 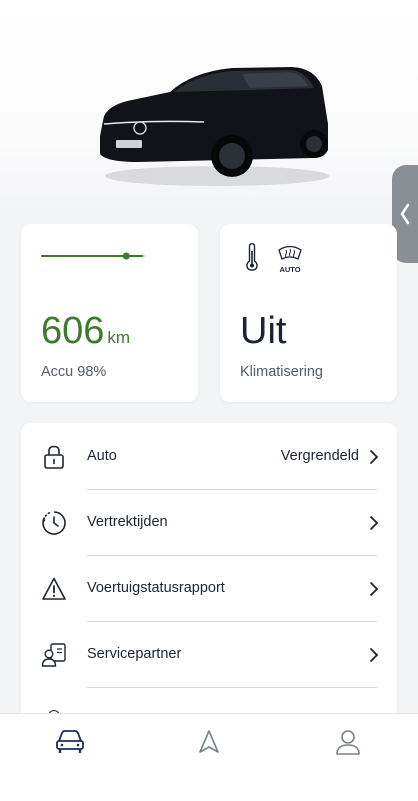 I want to click on lock-status-value: Vergrendeld, so click(x=319, y=456).